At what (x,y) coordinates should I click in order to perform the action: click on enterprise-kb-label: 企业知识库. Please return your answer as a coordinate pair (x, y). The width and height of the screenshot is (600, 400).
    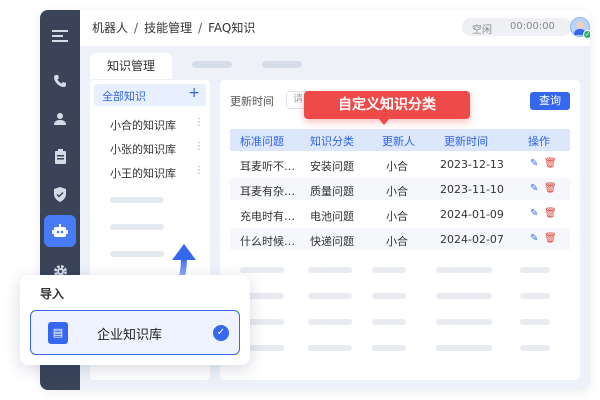
    Looking at the image, I should click on (130, 335).